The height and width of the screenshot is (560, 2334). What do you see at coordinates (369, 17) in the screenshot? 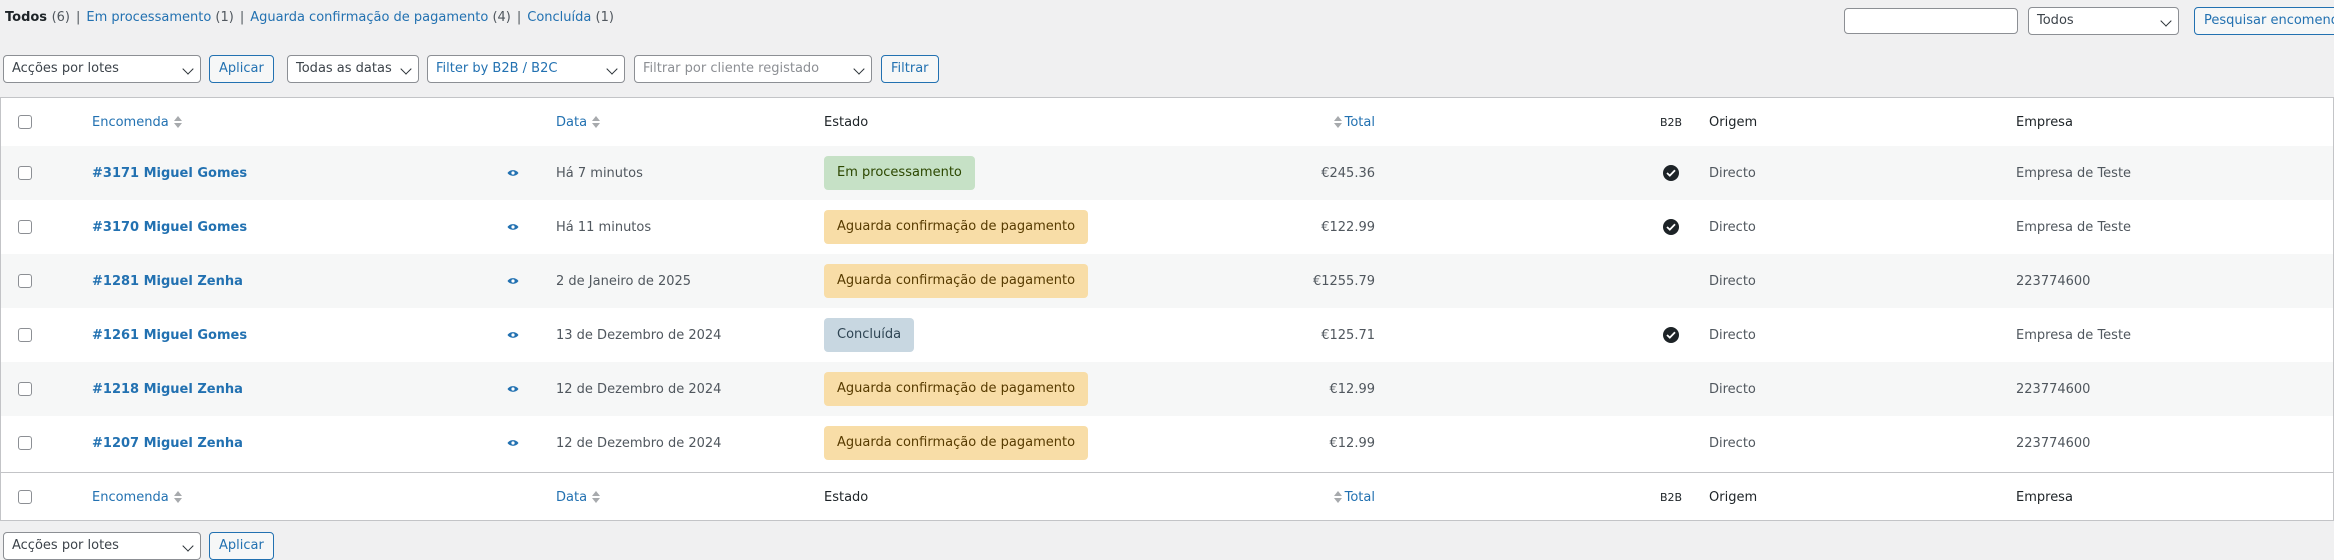
I see `filter-awaiting-label: Aguarda confirmação de pagamento` at bounding box center [369, 17].